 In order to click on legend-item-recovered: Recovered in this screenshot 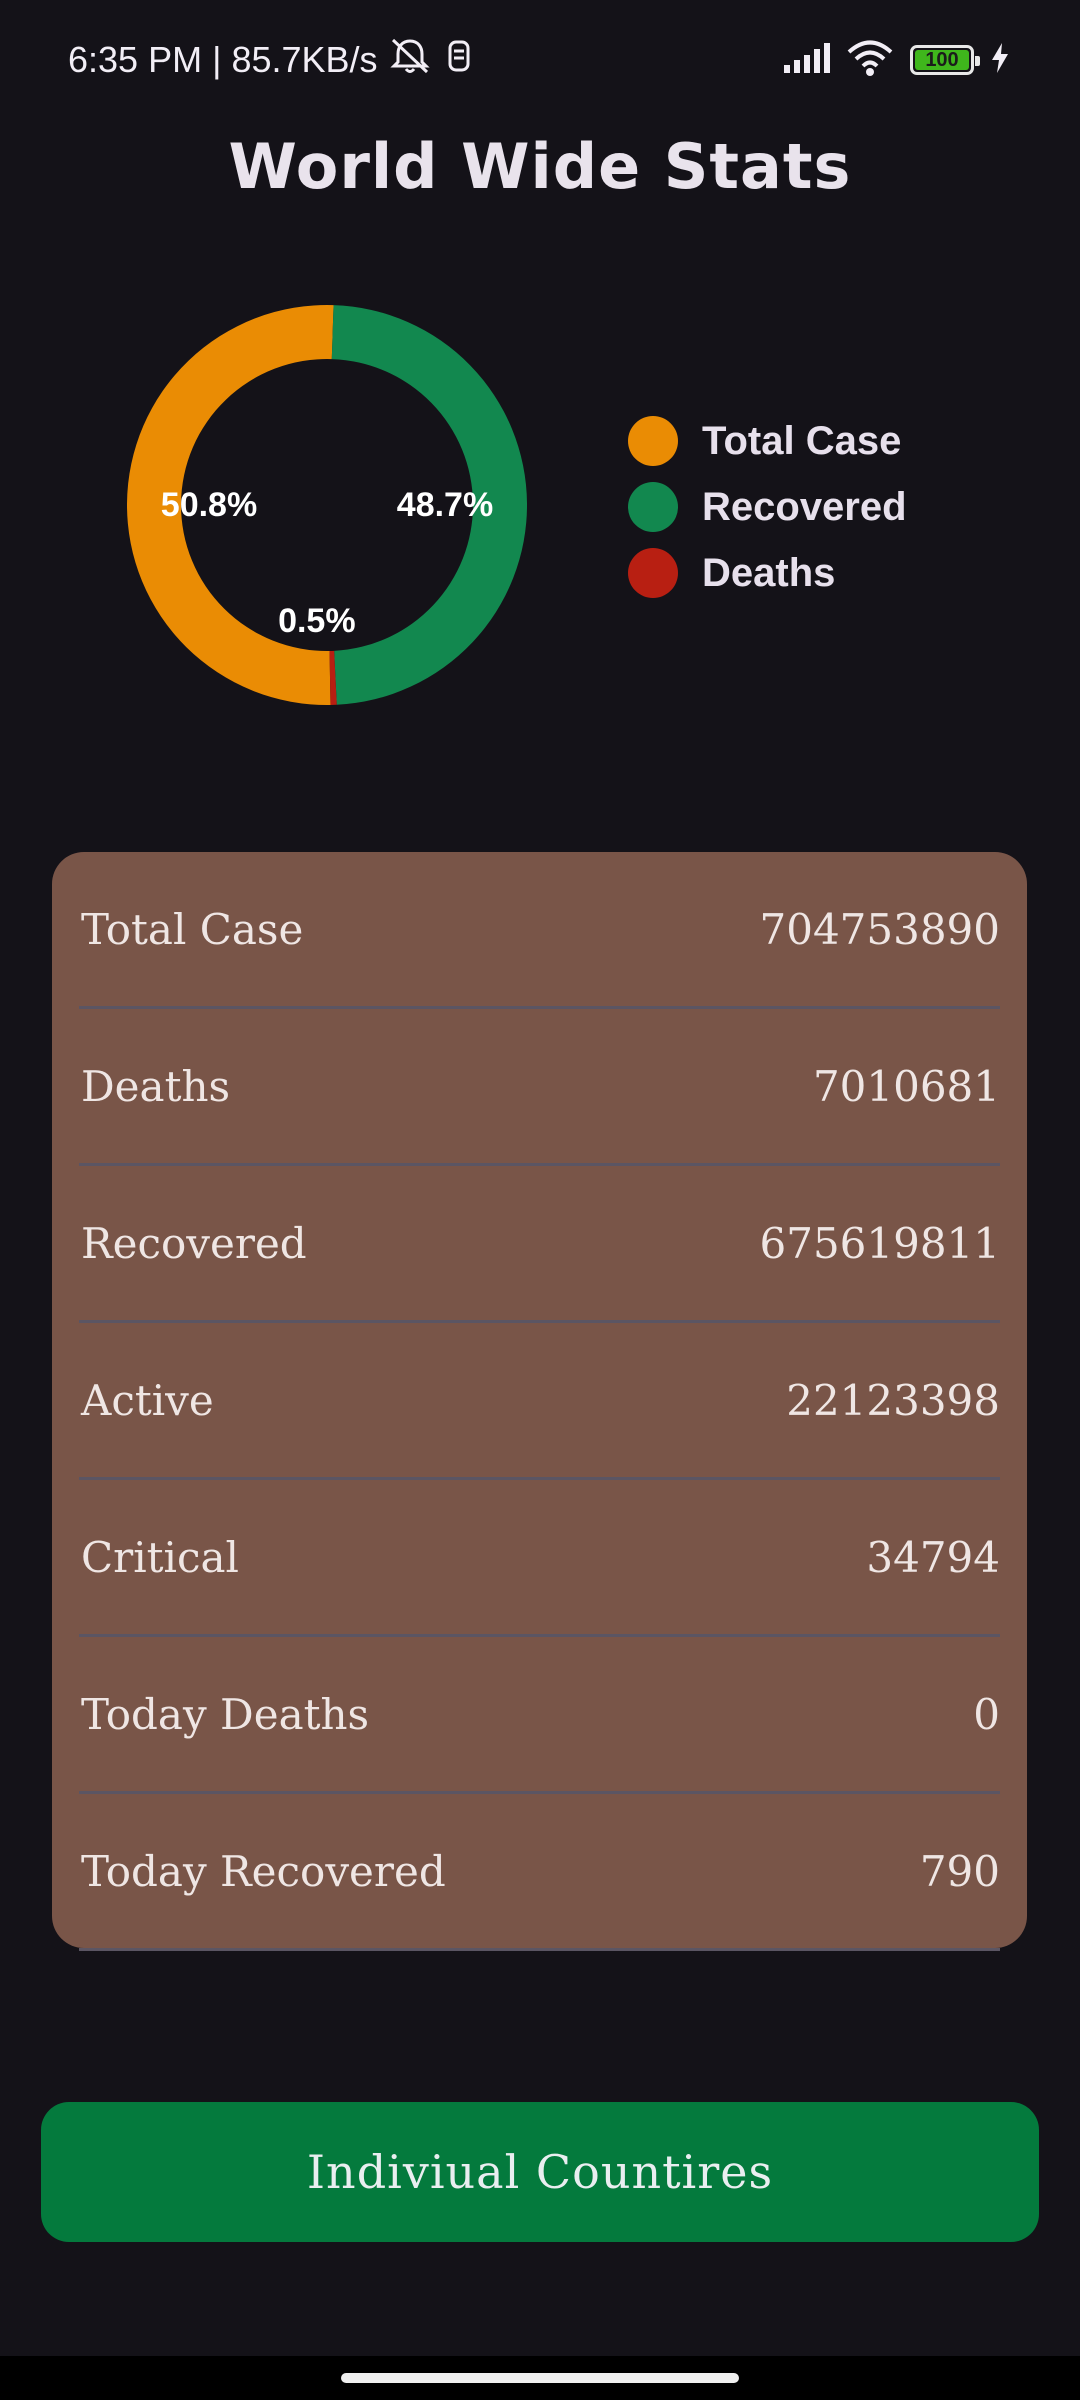, I will do `click(767, 507)`.